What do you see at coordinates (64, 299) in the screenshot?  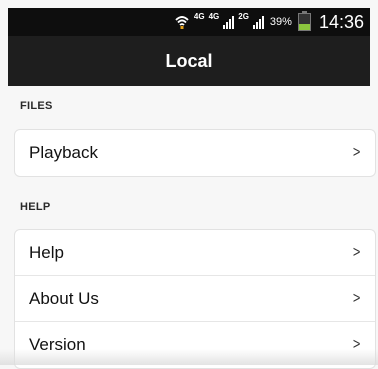 I see `list-item-label: About Us` at bounding box center [64, 299].